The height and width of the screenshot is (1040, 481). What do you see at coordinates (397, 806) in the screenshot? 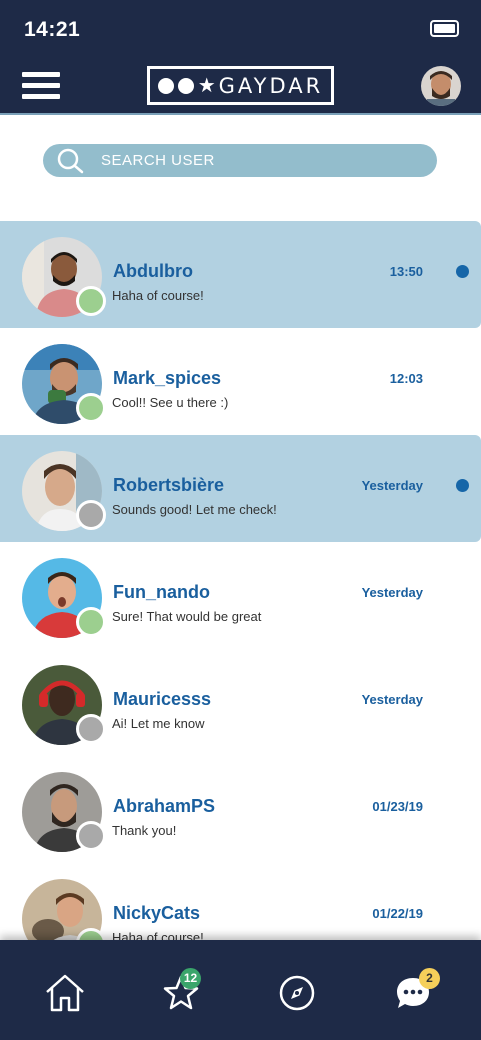
I see `message-time: 01/23/19` at bounding box center [397, 806].